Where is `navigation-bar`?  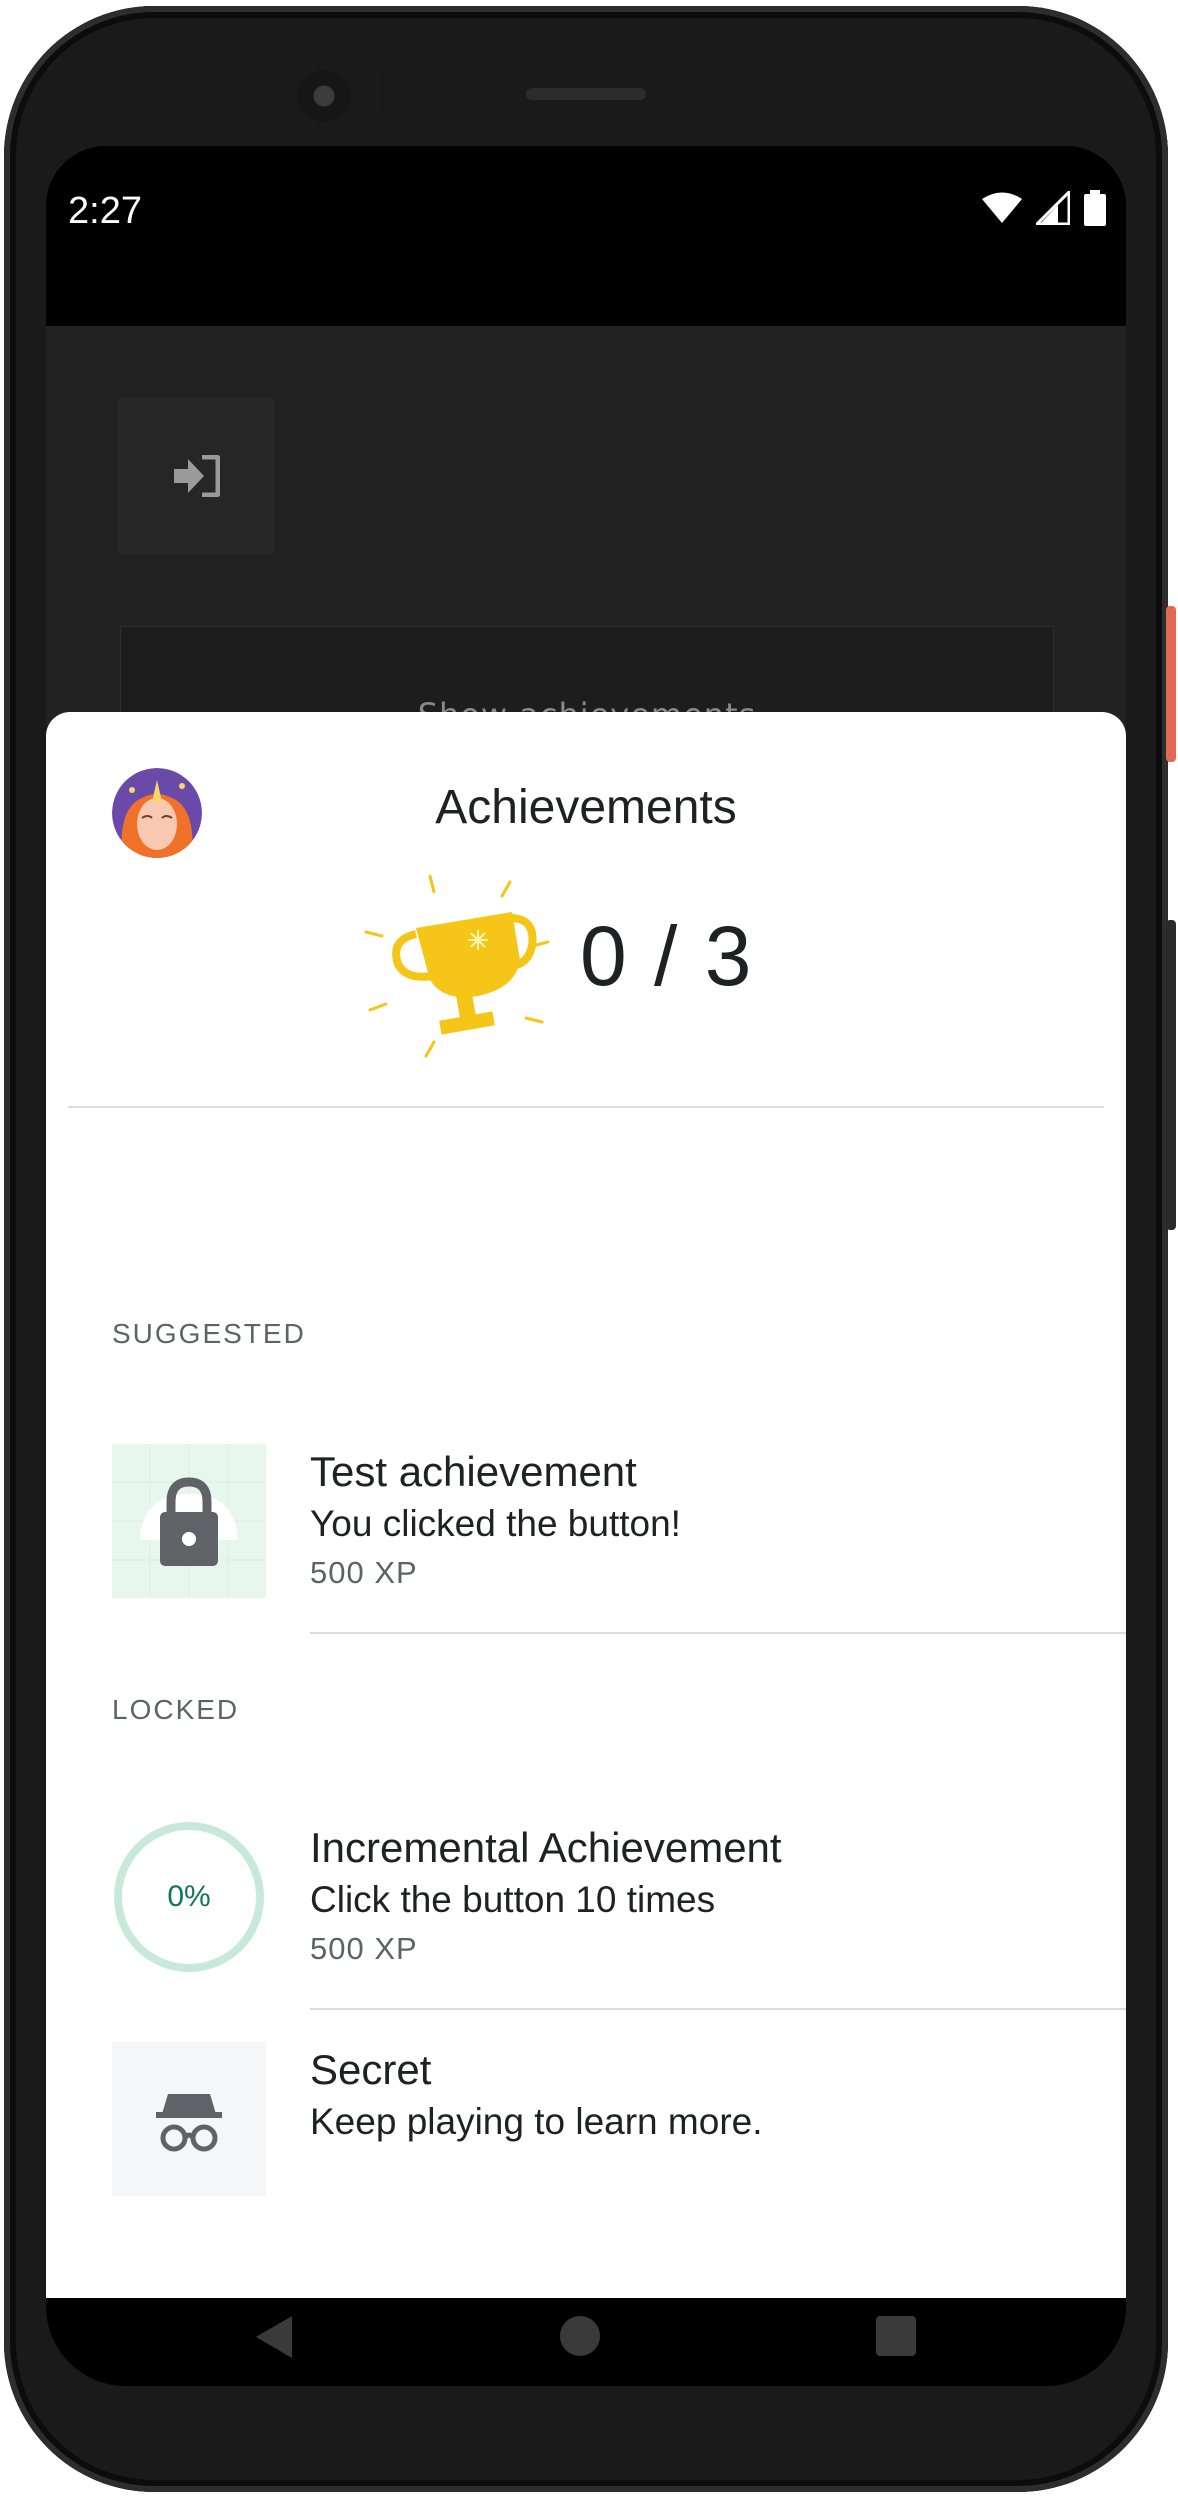
navigation-bar is located at coordinates (586, 2342).